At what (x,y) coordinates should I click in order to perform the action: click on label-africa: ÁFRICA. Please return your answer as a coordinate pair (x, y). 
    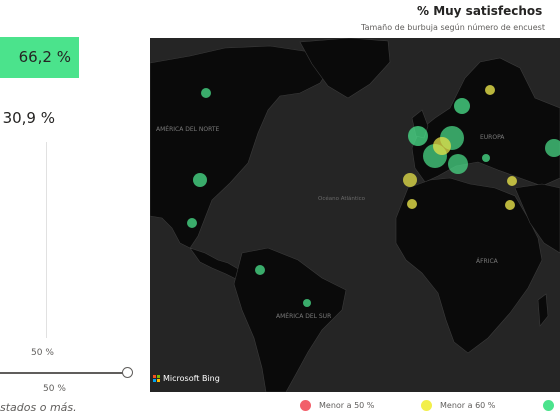
    Looking at the image, I should click on (487, 261).